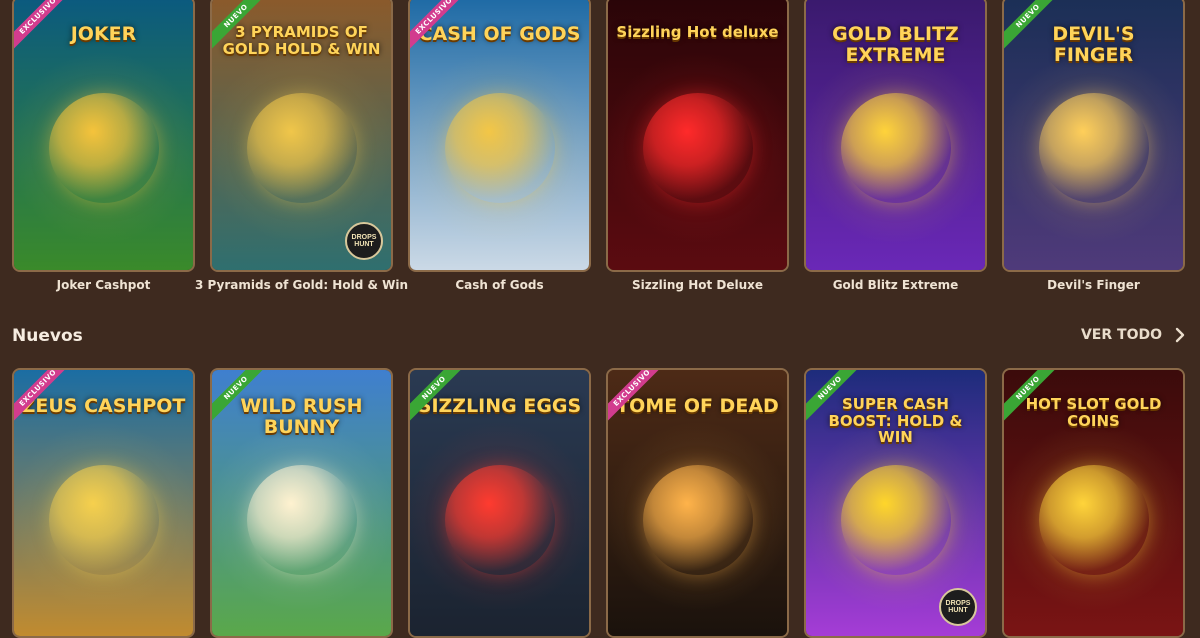 This screenshot has width=1200, height=638. I want to click on game-card: WILD RUSH BUNNY NUEVO, so click(301, 503).